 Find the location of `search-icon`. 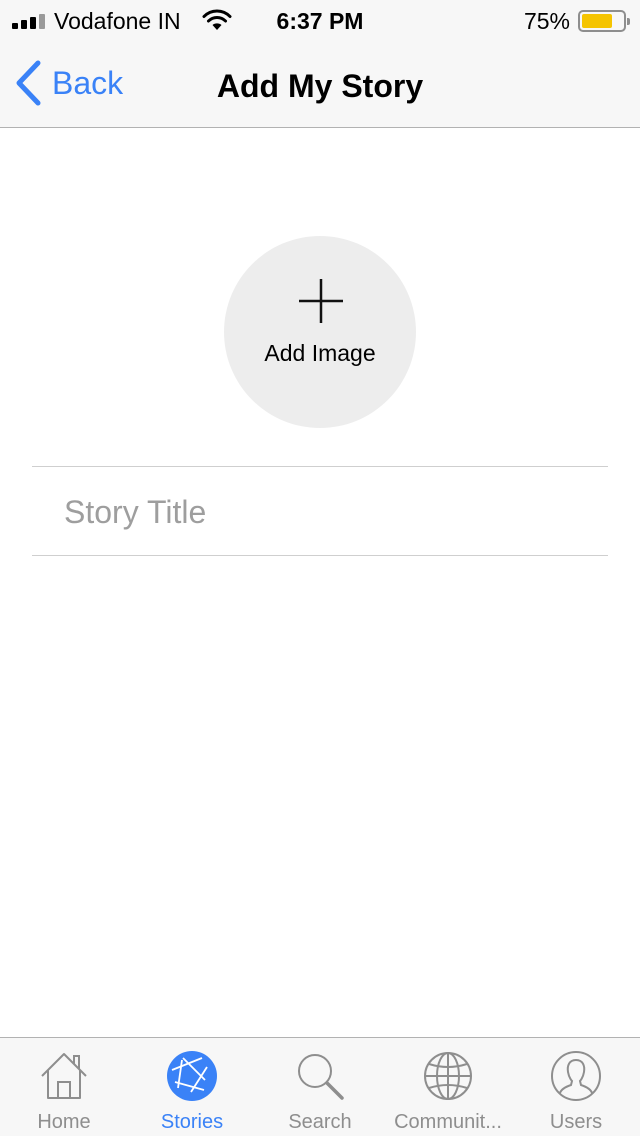

search-icon is located at coordinates (321, 1077).